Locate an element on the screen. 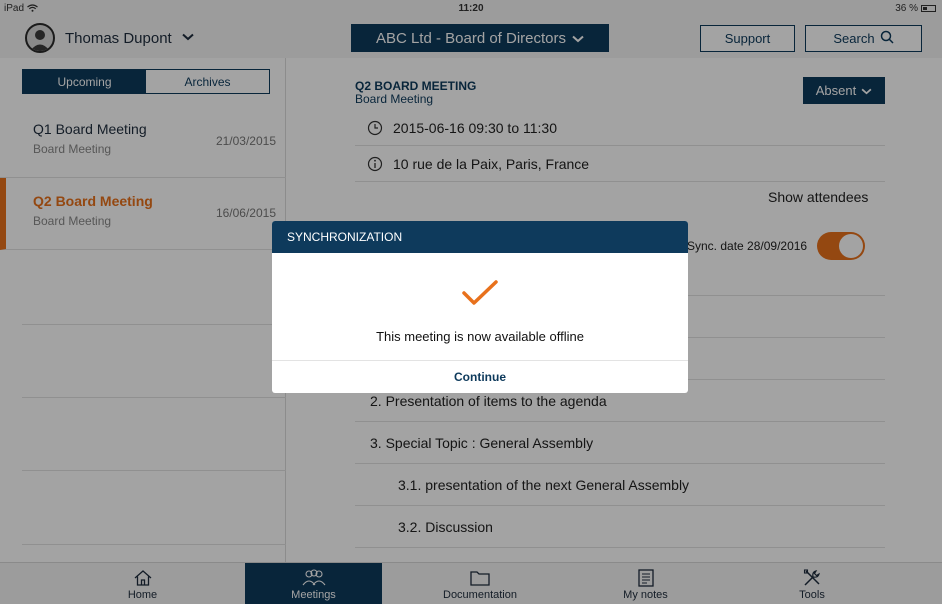 This screenshot has height=604, width=942. continue-button: Continue is located at coordinates (480, 376).